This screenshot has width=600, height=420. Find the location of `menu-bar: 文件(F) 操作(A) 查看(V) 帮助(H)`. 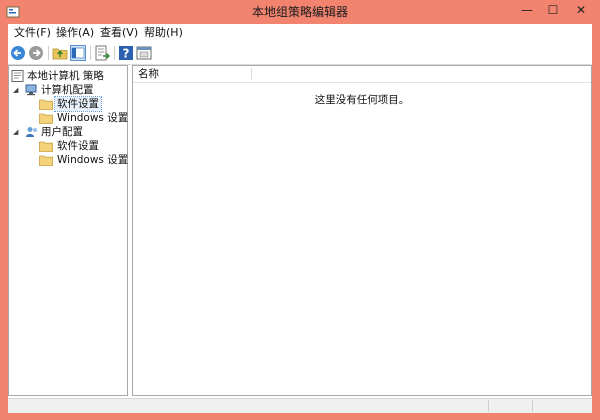

menu-bar: 文件(F) 操作(A) 查看(V) 帮助(H) is located at coordinates (300, 33).